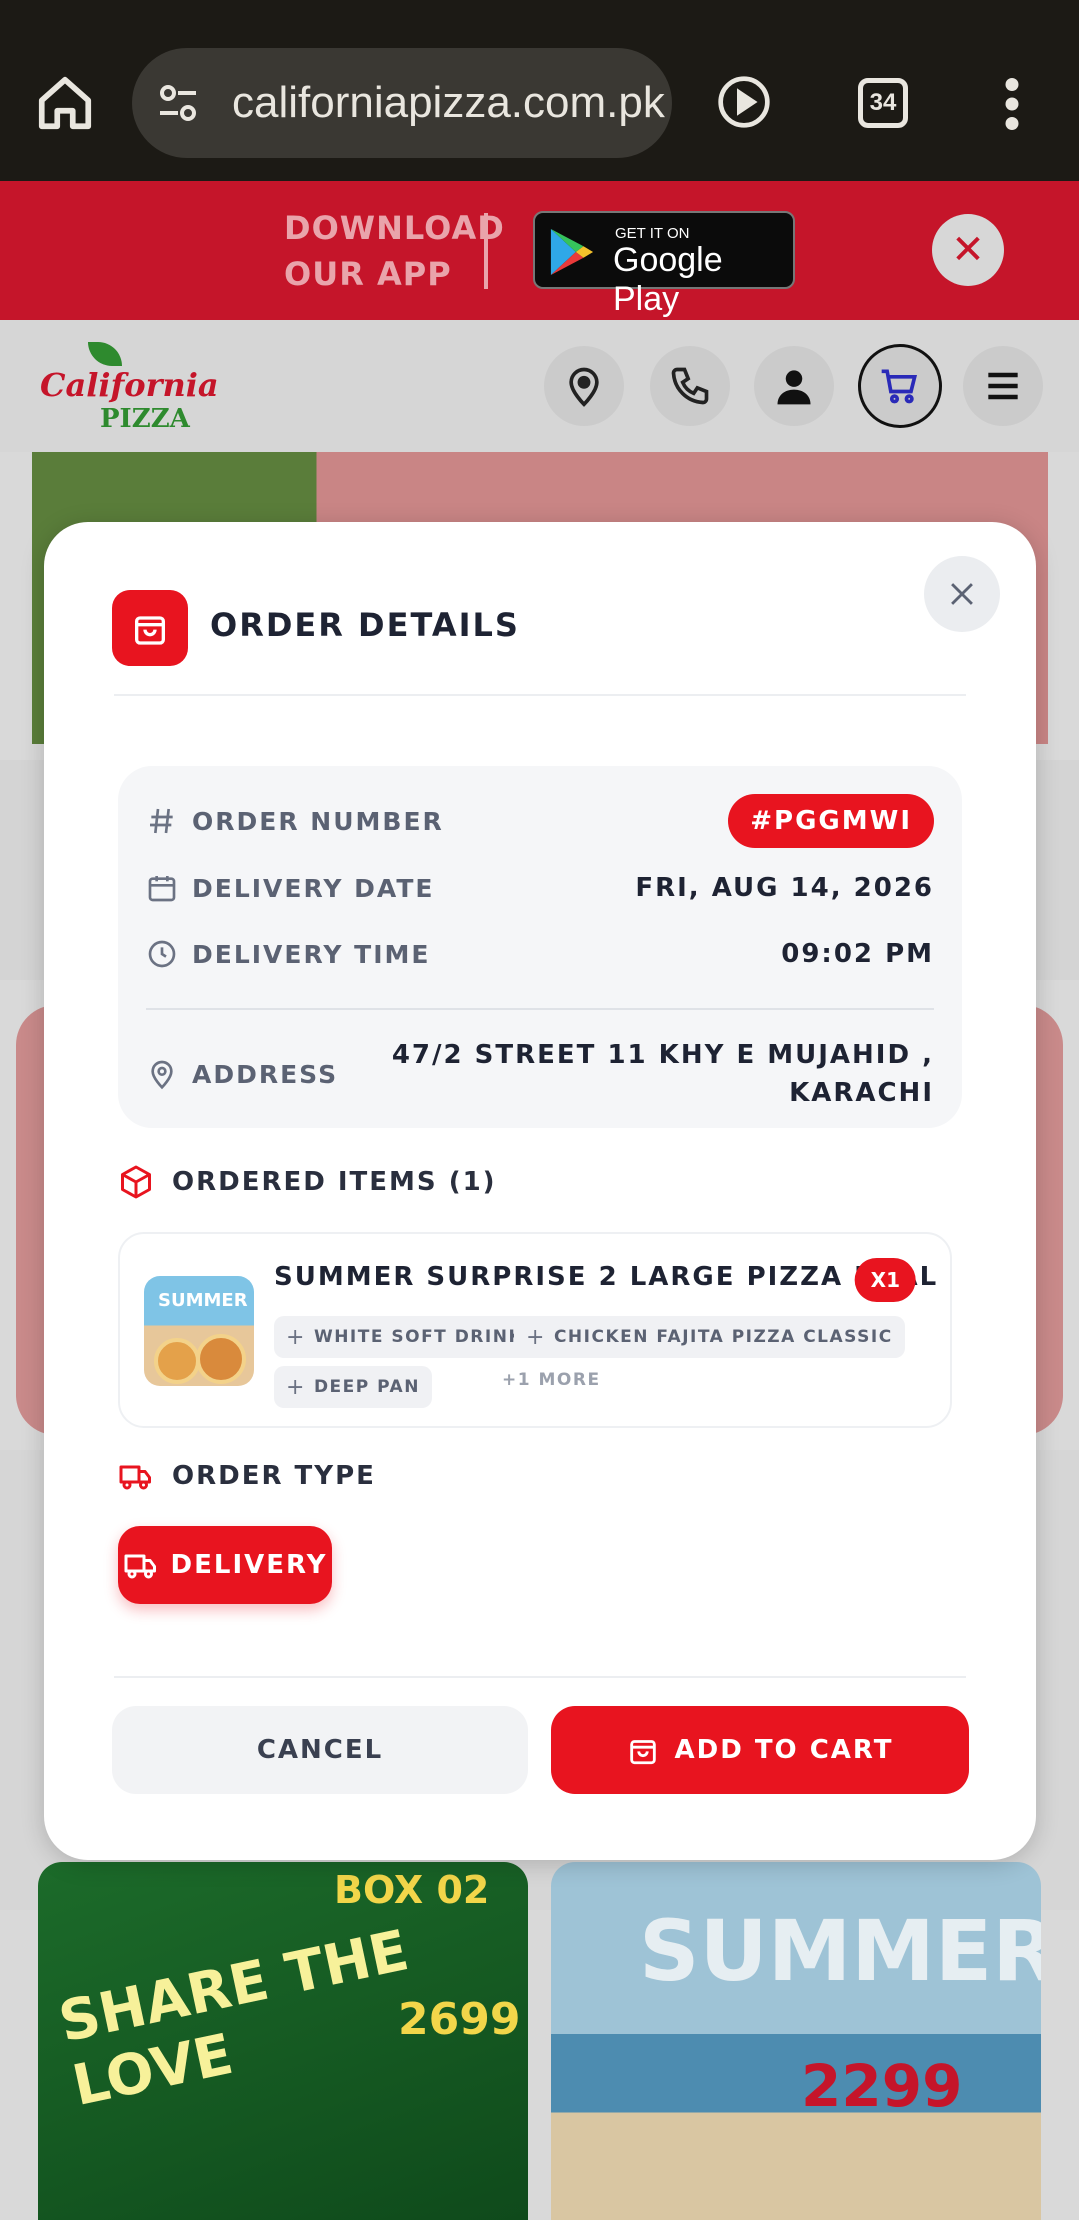  I want to click on google-play-button: GET IT ON Google Play, so click(664, 264).